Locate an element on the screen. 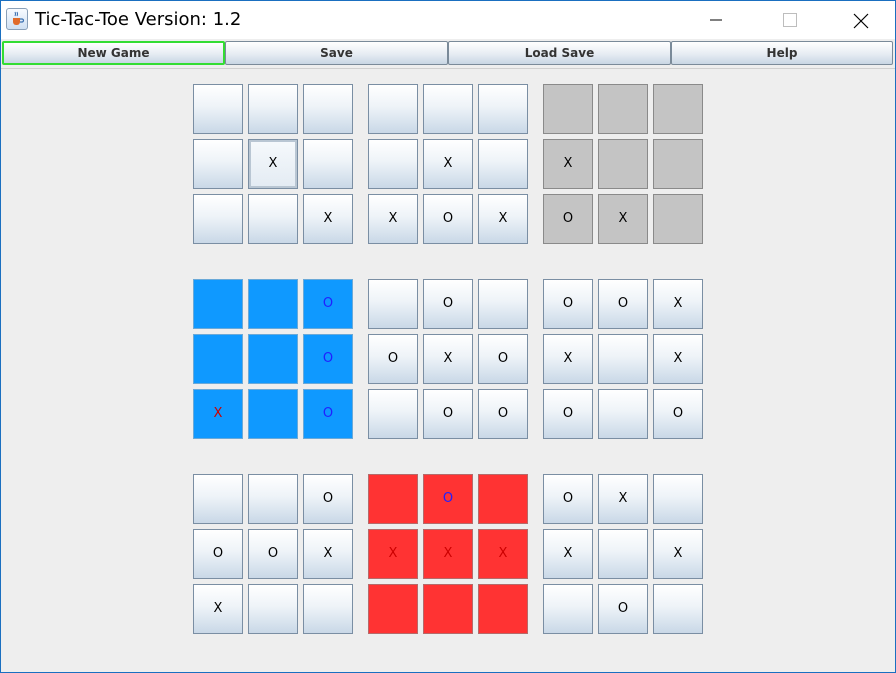  cell-b3-r2-c3 is located at coordinates (678, 164).